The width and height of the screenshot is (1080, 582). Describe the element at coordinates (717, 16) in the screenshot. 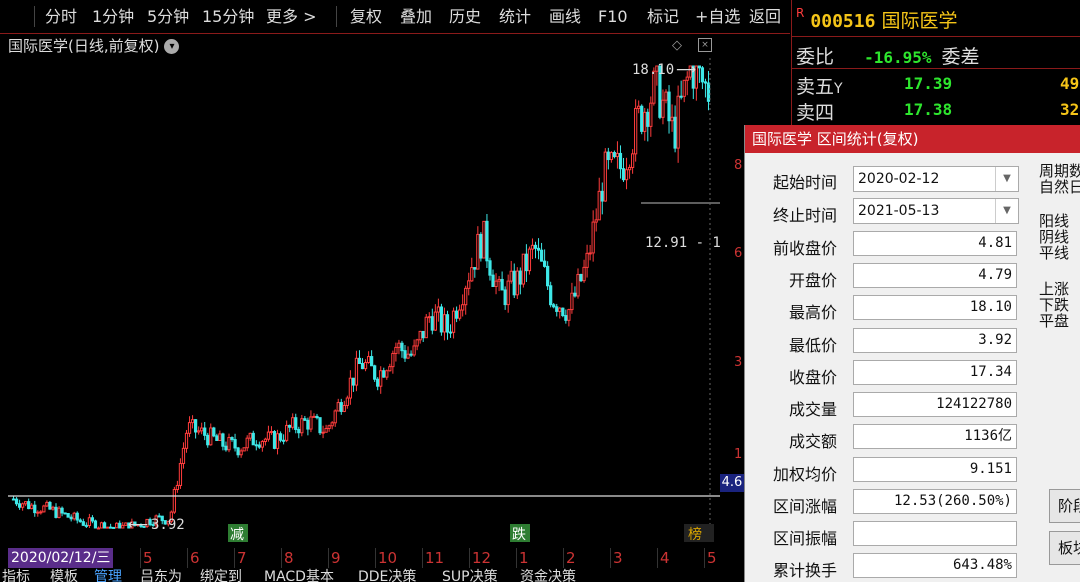

I see `add-watchlist-button: +自选` at that location.